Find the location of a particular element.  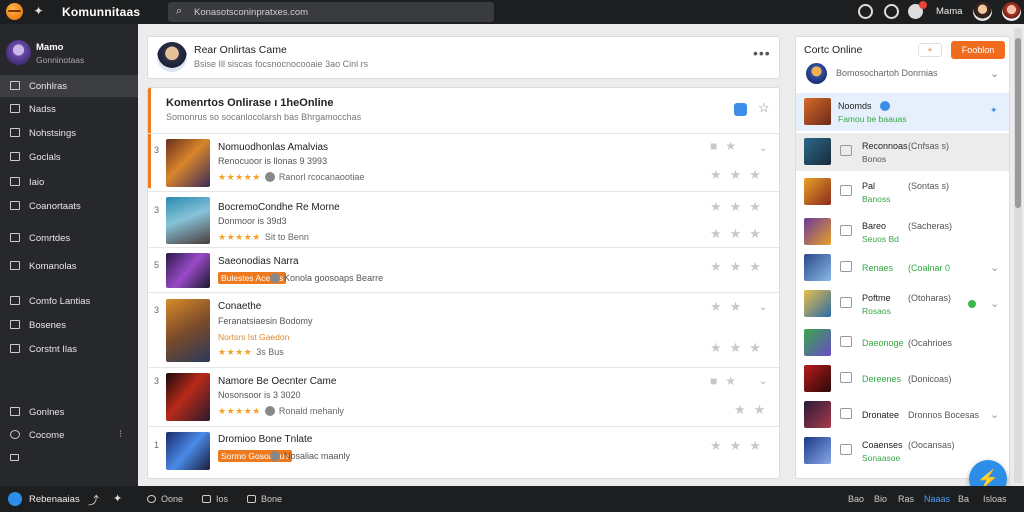

bottom-right-5: Isloas is located at coordinates (995, 499).